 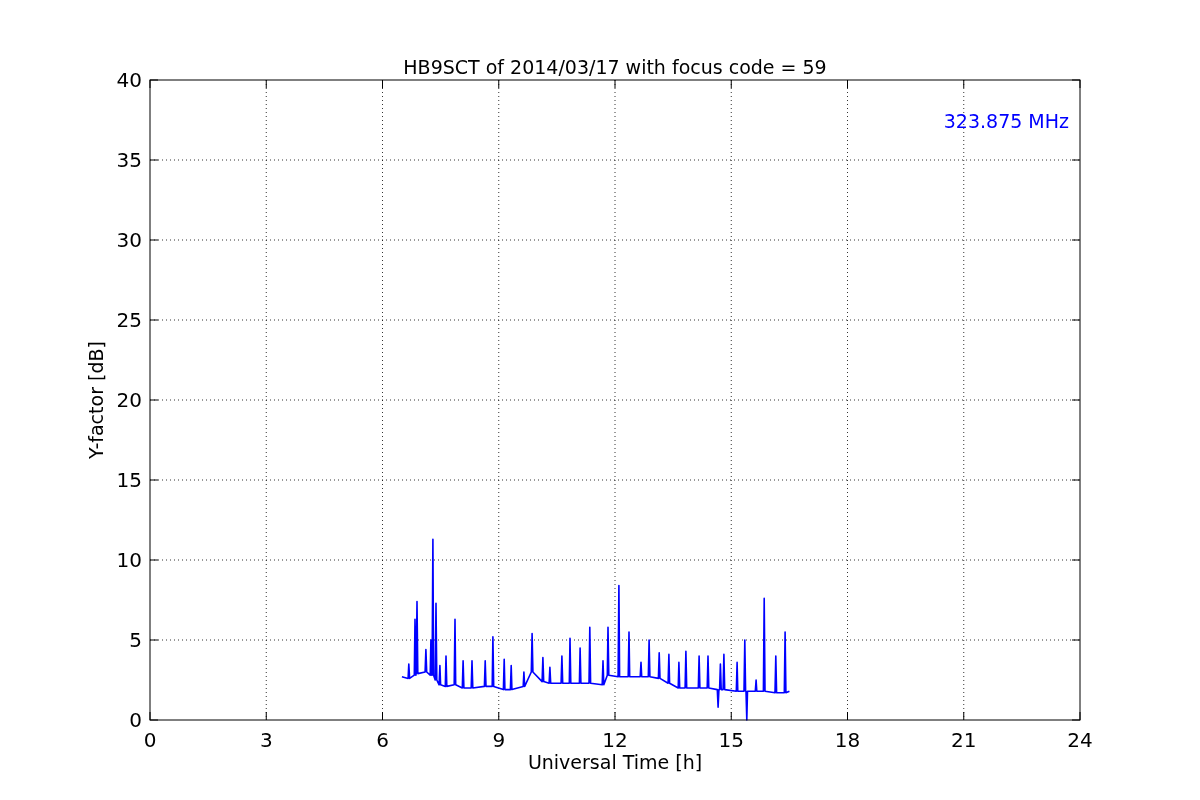 I want to click on tick-label: 24, so click(x=1080, y=740).